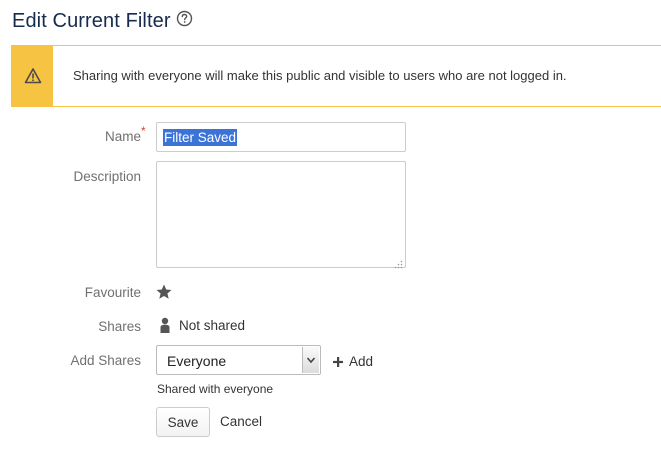 The width and height of the screenshot is (661, 453). Describe the element at coordinates (238, 360) in the screenshot. I see `share-type-select: Everyone` at that location.